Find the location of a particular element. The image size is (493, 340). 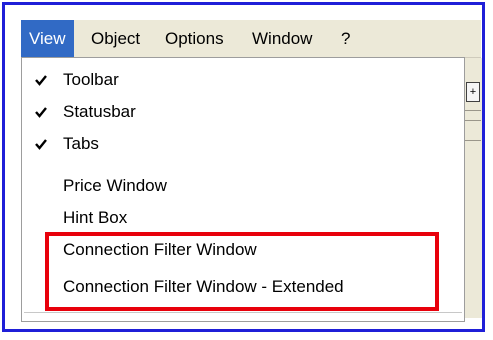

menu-item-label: Connection Filter Window - Extended is located at coordinates (203, 286).